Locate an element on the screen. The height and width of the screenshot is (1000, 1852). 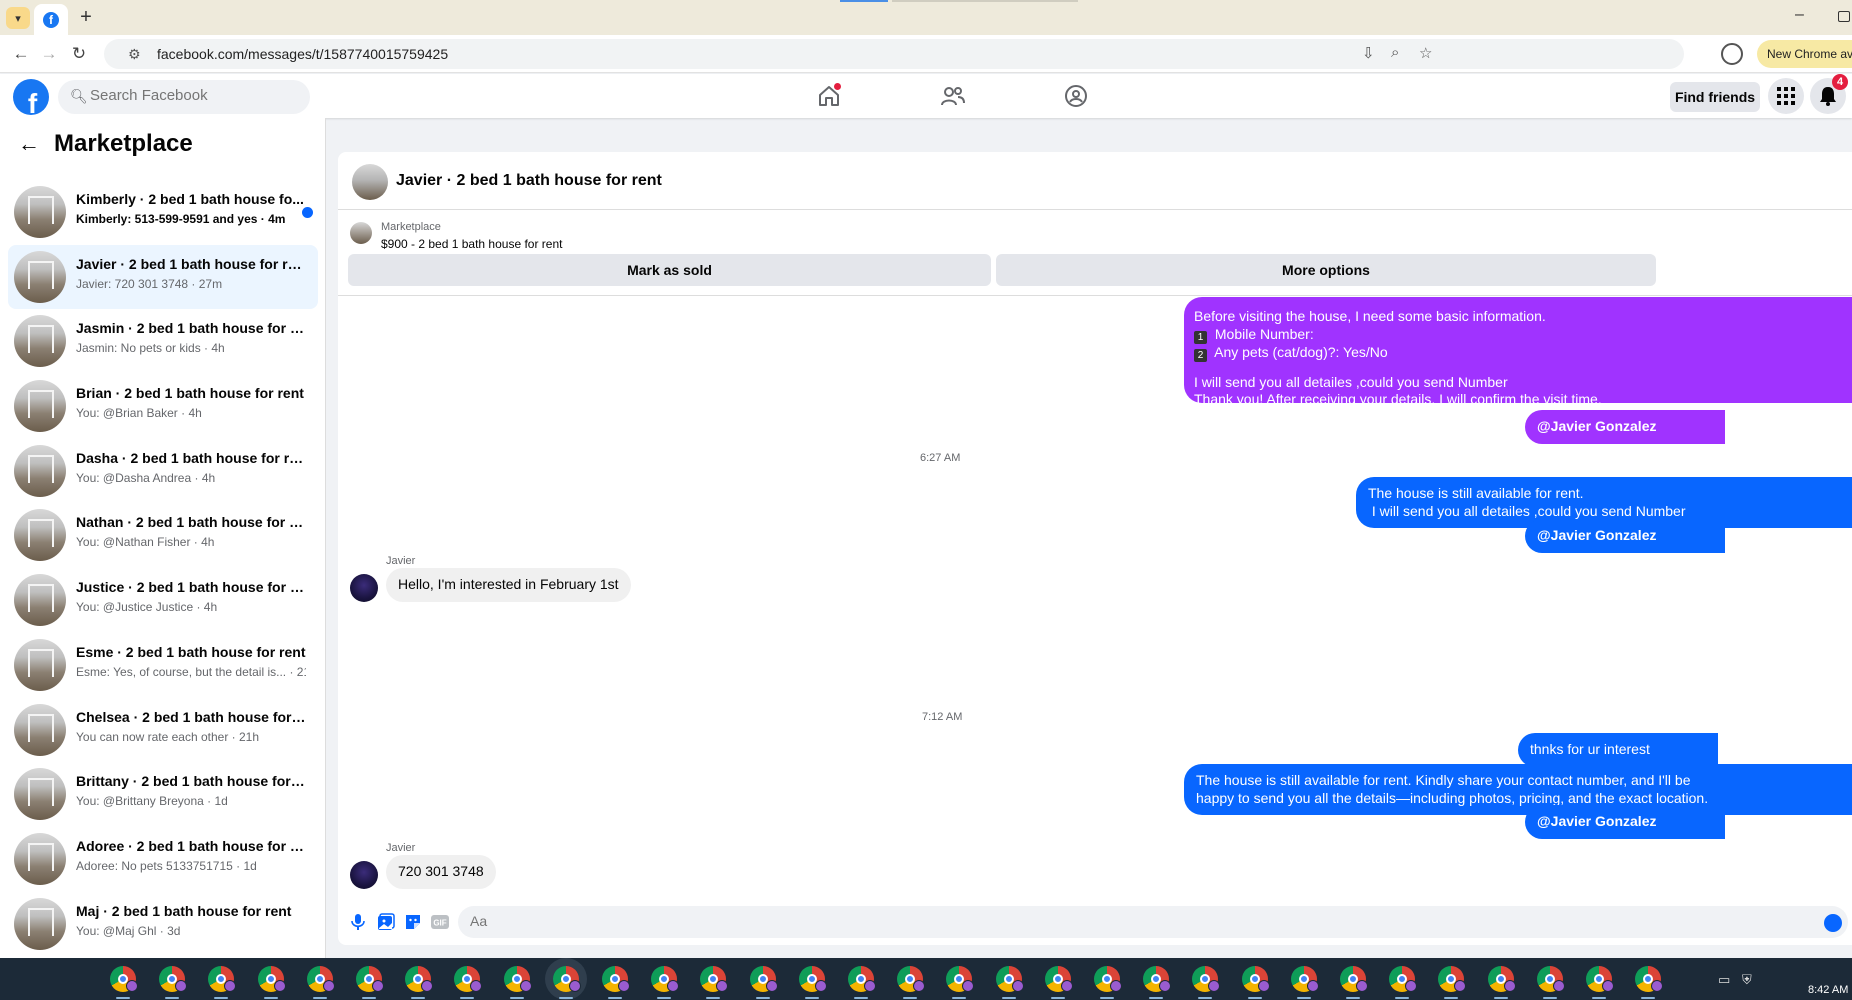
new-tab-button: + is located at coordinates (86, 17).